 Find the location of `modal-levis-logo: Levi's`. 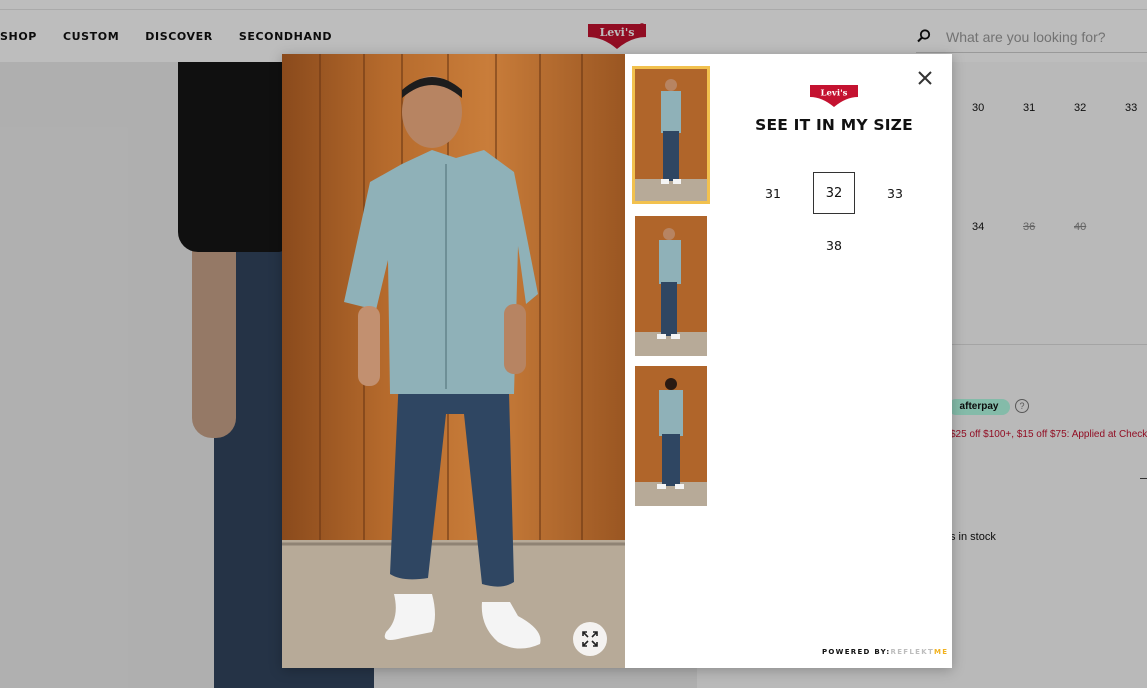

modal-levis-logo: Levi's is located at coordinates (834, 96).